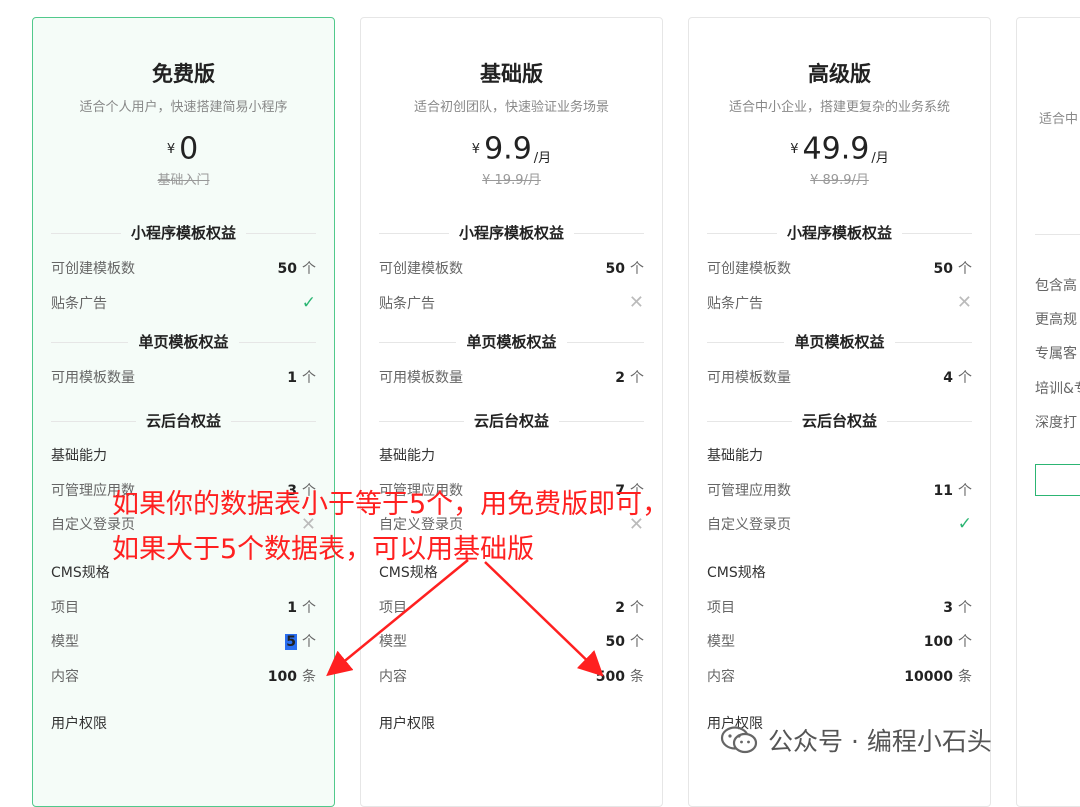 The height and width of the screenshot is (807, 1080). I want to click on watermark-text: 公众号 · 编程小石头, so click(880, 741).